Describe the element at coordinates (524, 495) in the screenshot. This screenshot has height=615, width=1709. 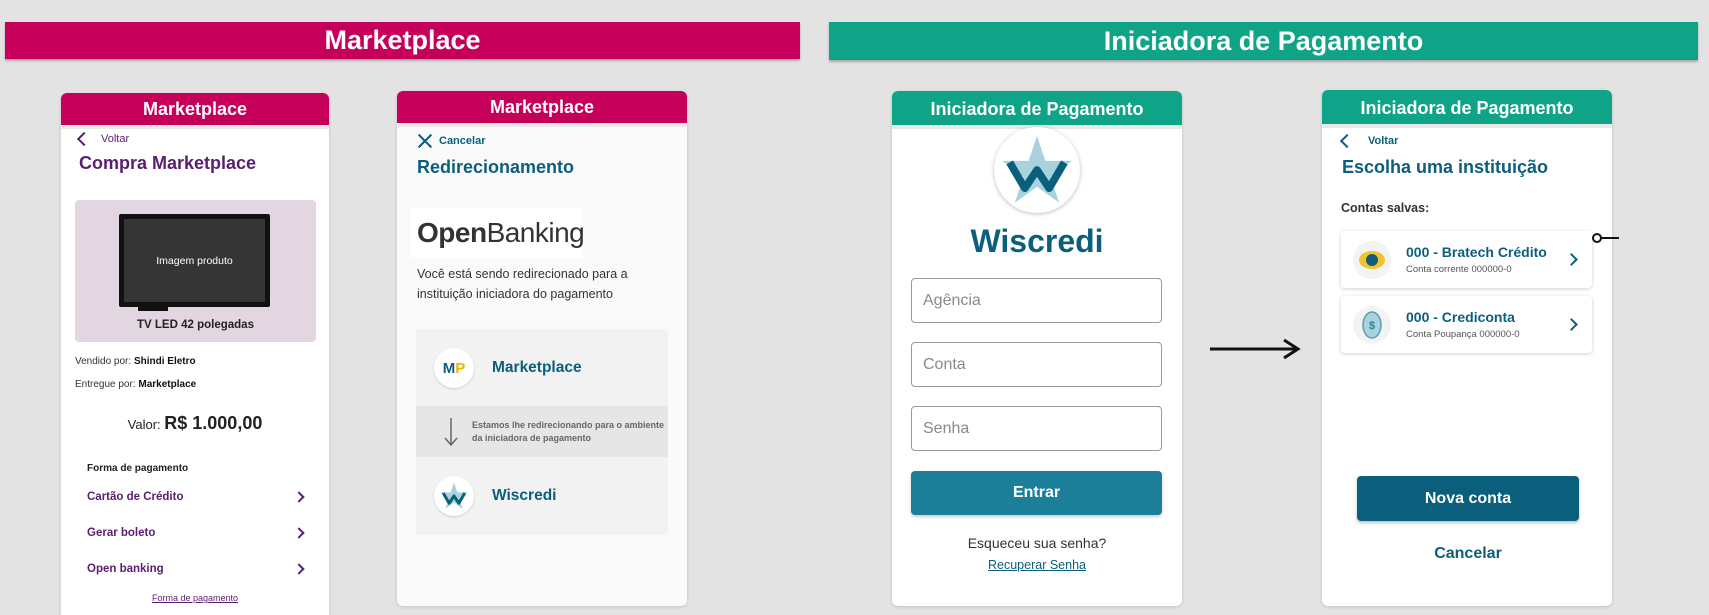
I see `flow-to-label: Wiscredi` at that location.